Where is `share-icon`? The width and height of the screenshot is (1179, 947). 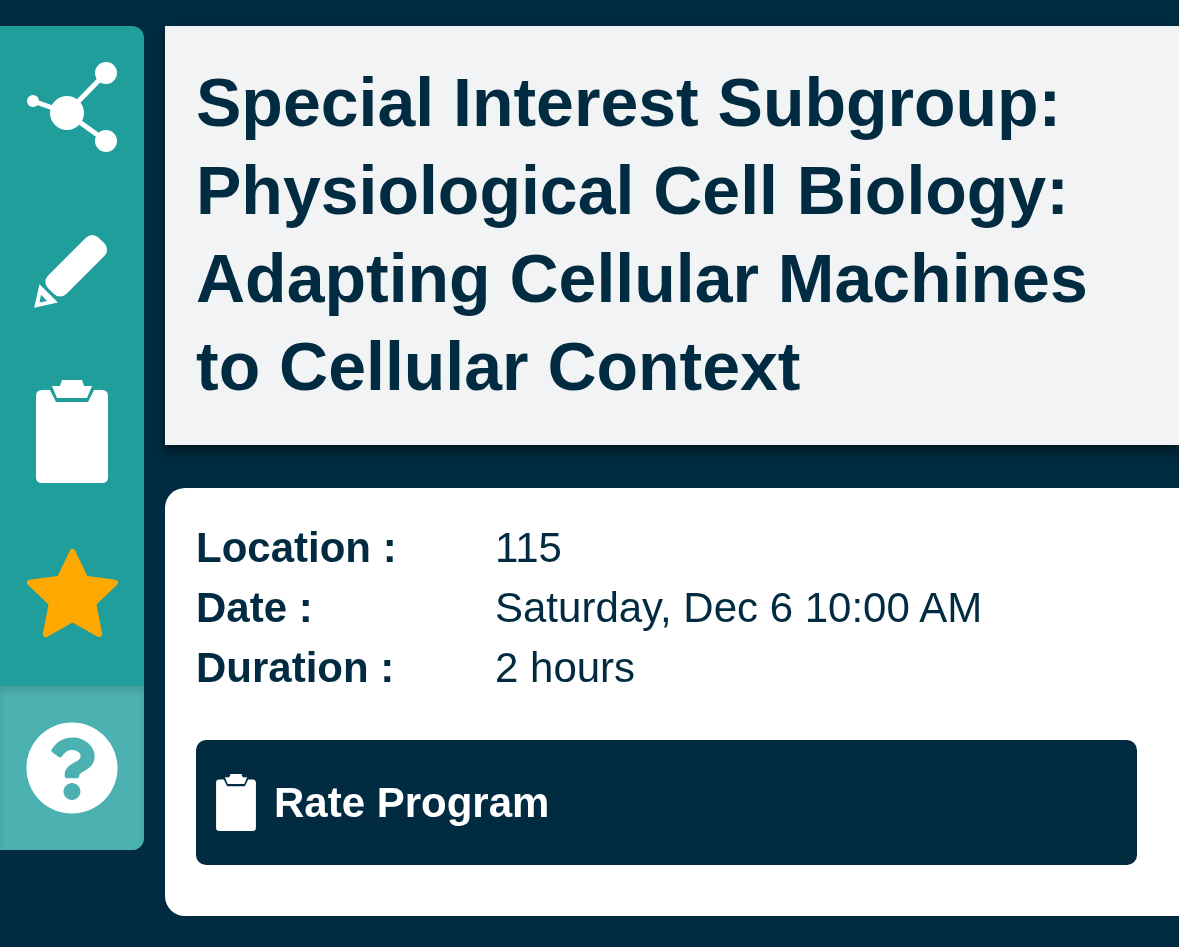 share-icon is located at coordinates (72, 107).